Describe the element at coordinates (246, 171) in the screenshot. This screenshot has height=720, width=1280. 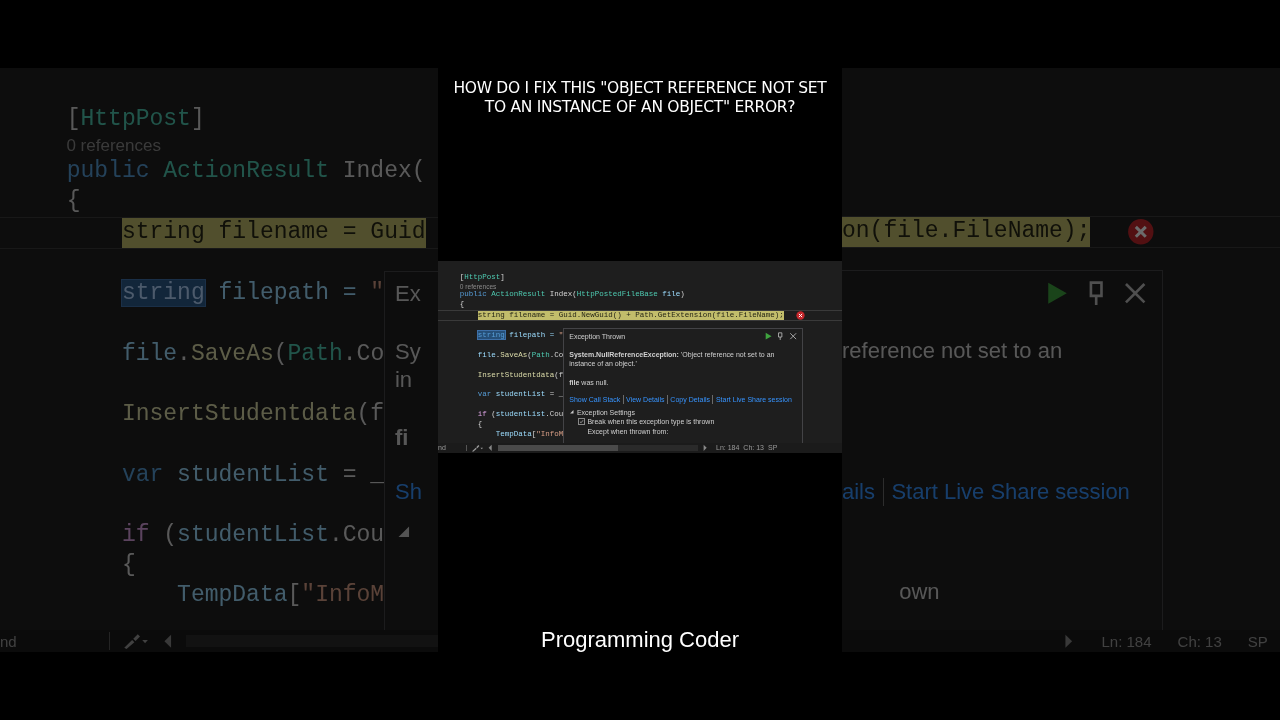
I see `code-line: public ActionResult Index(` at that location.